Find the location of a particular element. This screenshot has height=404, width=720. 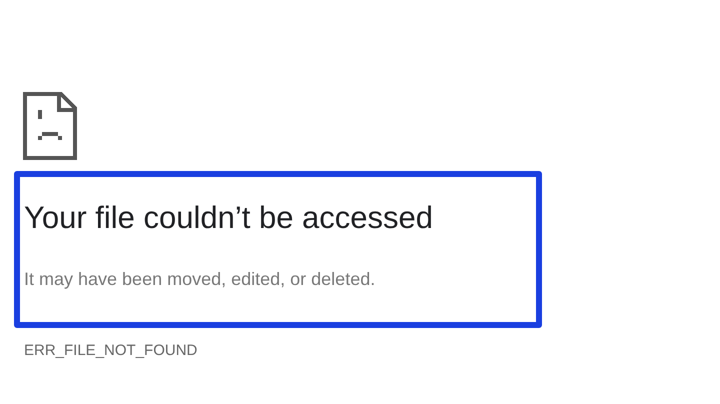

sad-file-icon is located at coordinates (50, 126).